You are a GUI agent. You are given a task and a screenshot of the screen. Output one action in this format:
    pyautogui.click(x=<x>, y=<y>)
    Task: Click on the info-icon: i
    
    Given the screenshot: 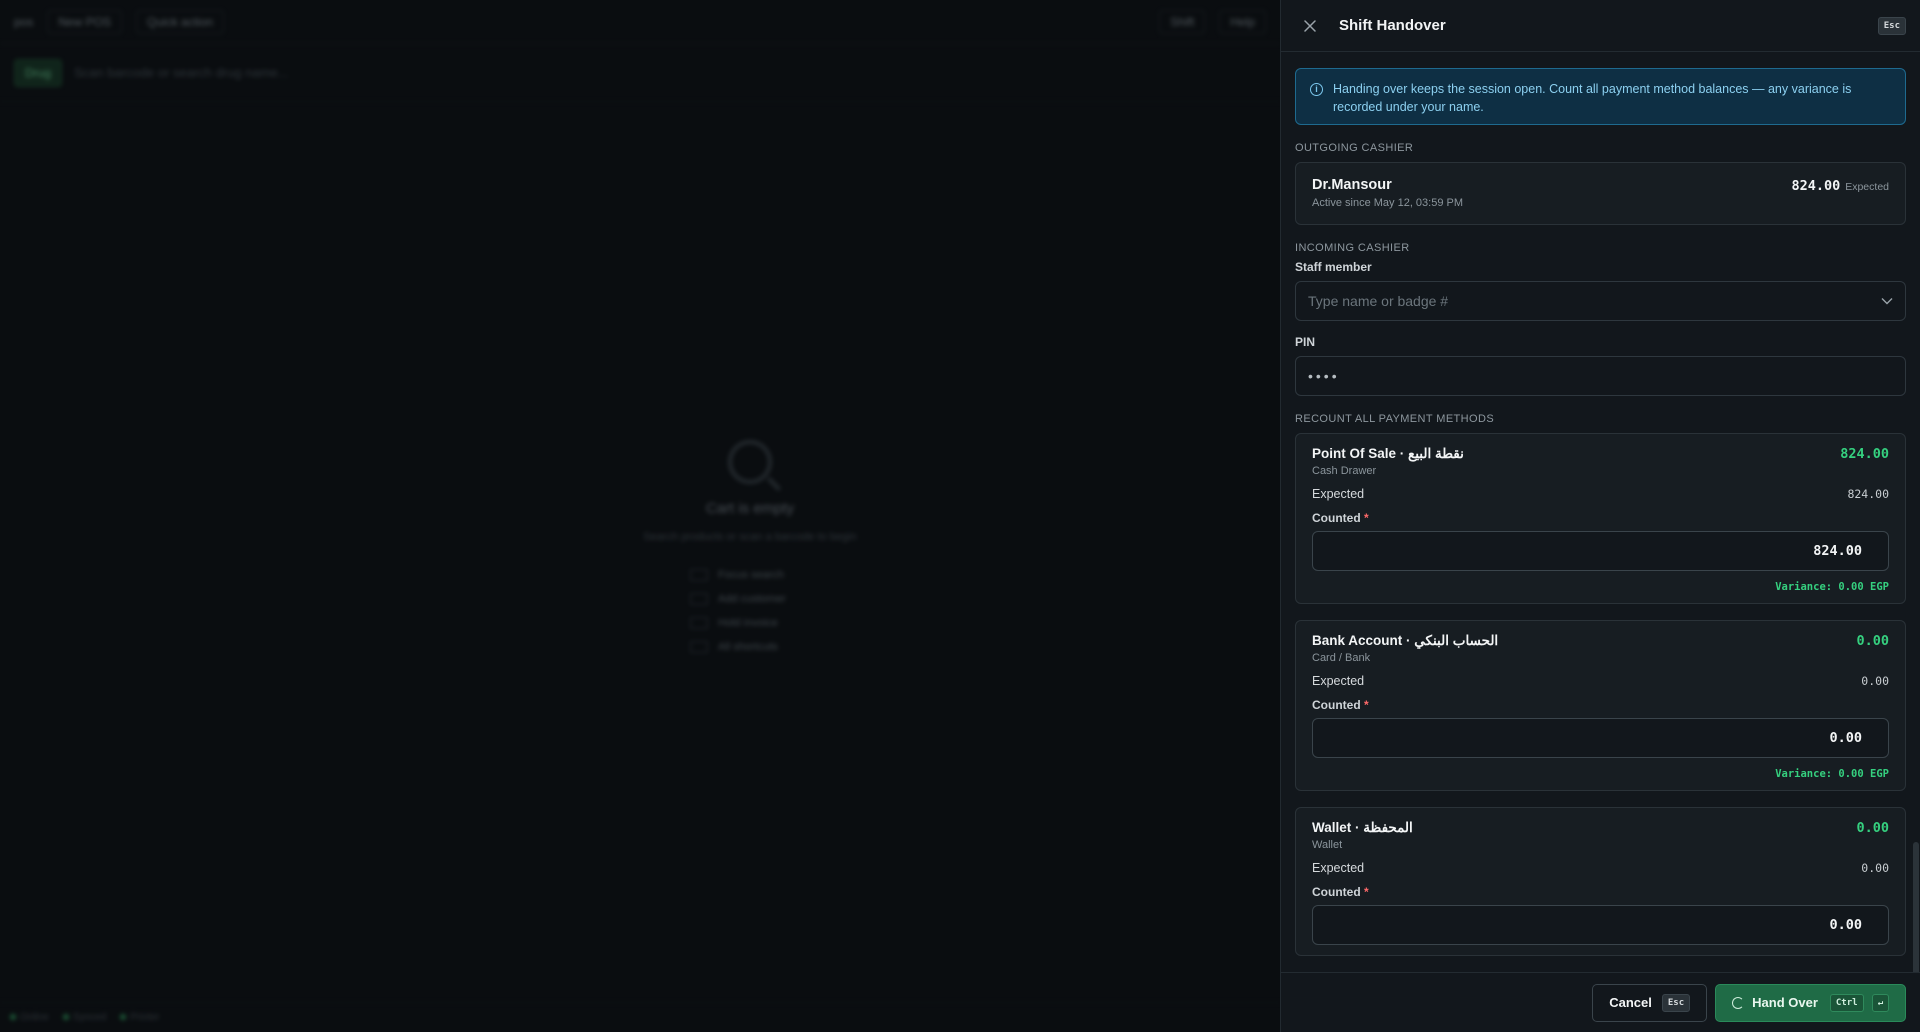 What is the action you would take?
    pyautogui.click(x=1316, y=89)
    